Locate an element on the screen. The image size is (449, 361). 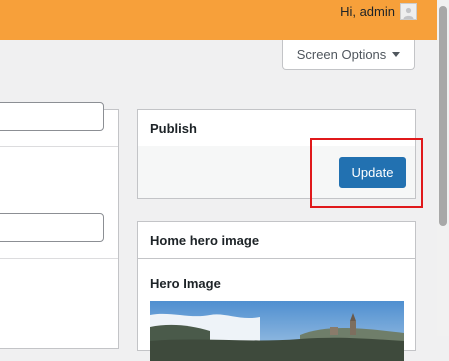
user-icon is located at coordinates (408, 13).